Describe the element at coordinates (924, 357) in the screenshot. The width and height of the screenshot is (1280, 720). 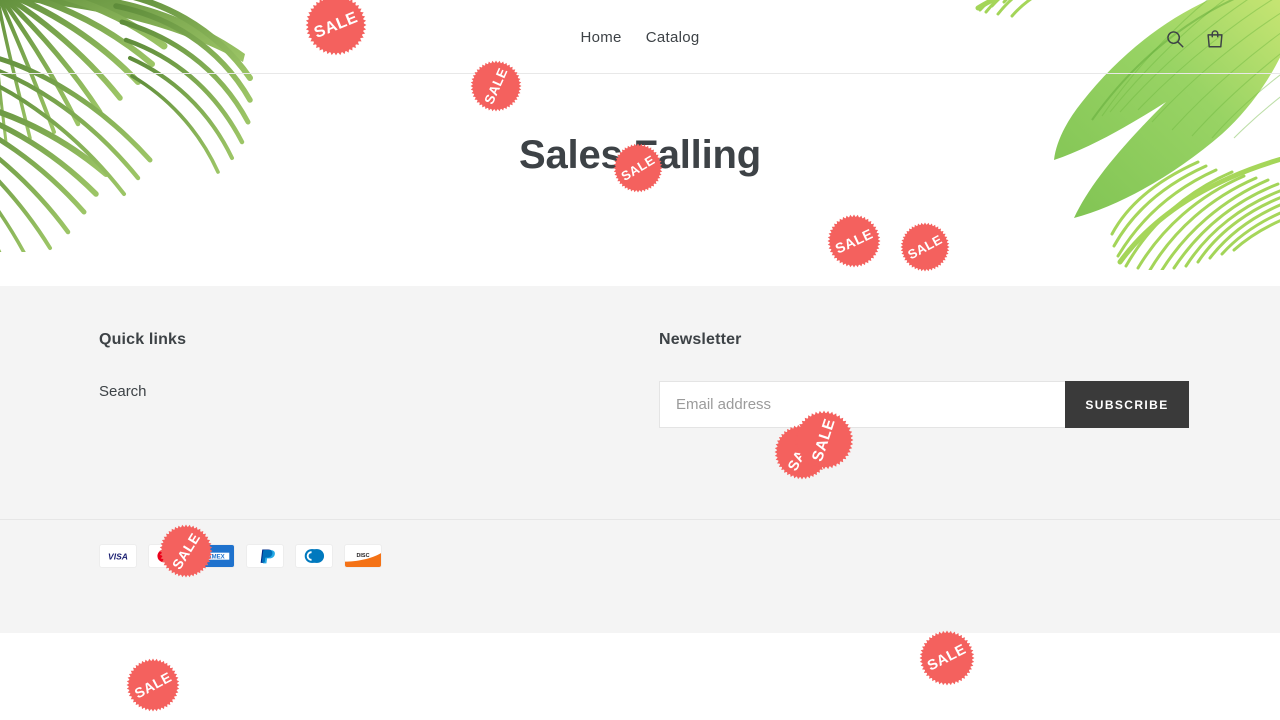
I see `footer-newsletter-column: Newsletter SUBSCRIBE` at that location.